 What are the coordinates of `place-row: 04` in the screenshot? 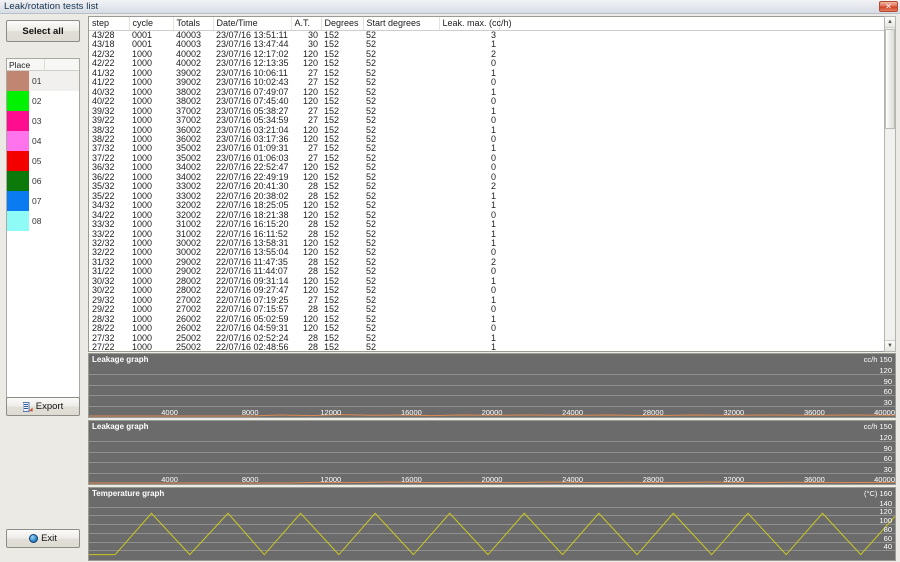 It's located at (43, 141).